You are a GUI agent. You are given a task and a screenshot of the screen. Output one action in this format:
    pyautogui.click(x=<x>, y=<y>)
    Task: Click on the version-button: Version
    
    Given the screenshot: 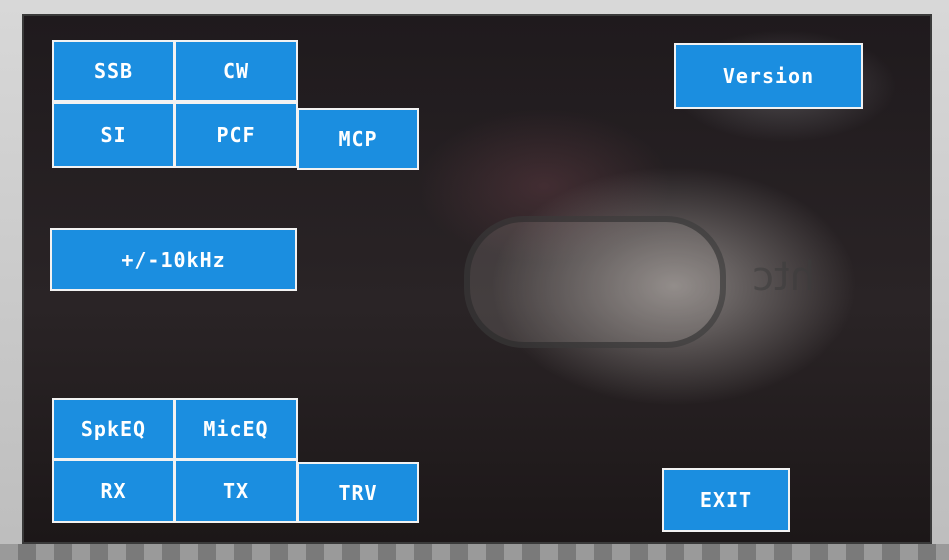 What is the action you would take?
    pyautogui.click(x=768, y=76)
    